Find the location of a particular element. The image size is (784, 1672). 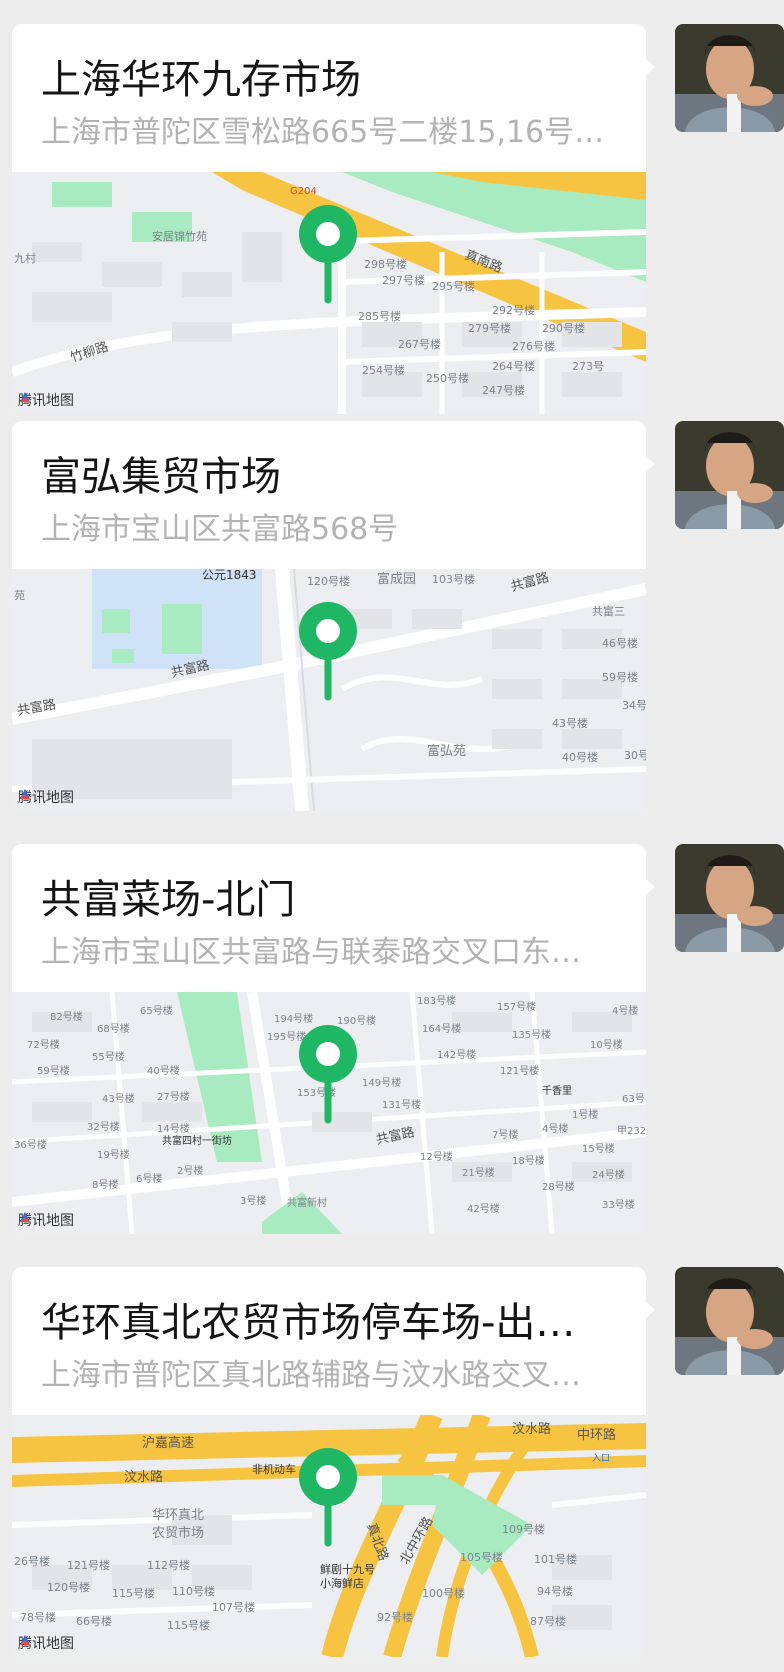

map-label: 千香里 is located at coordinates (557, 1091).